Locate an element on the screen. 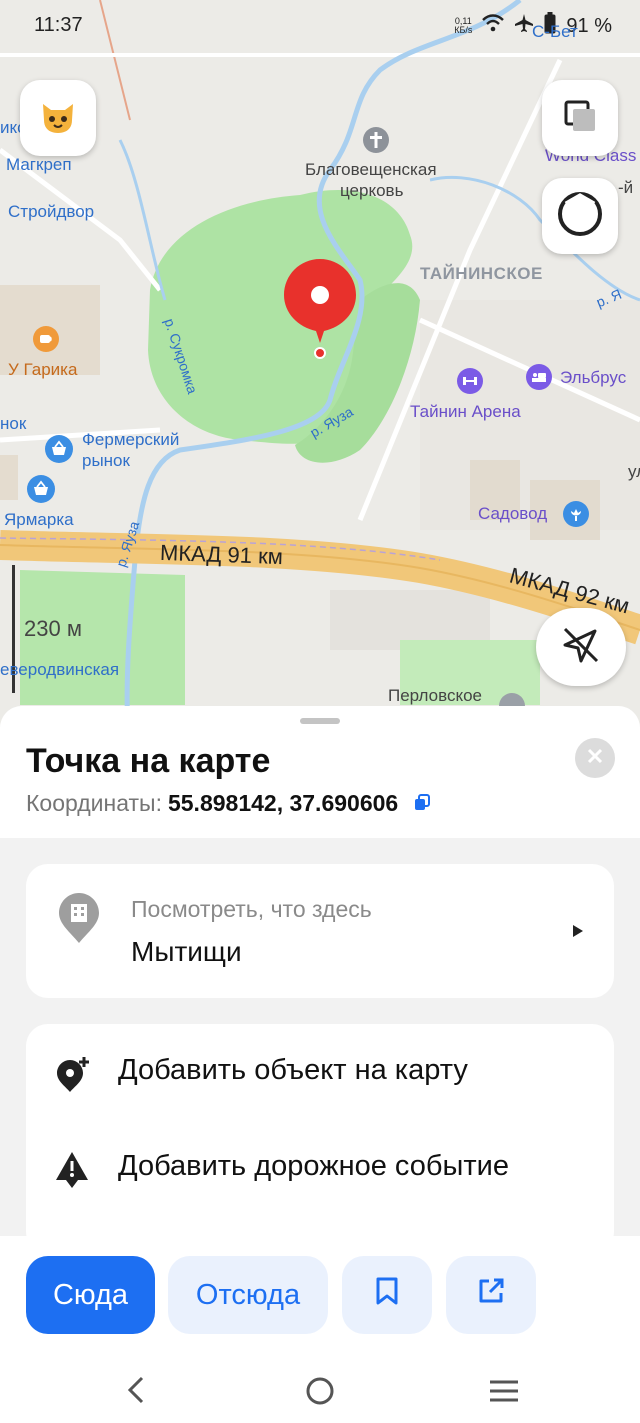 The image size is (640, 1423). map-label-kiy: -й is located at coordinates (626, 187).